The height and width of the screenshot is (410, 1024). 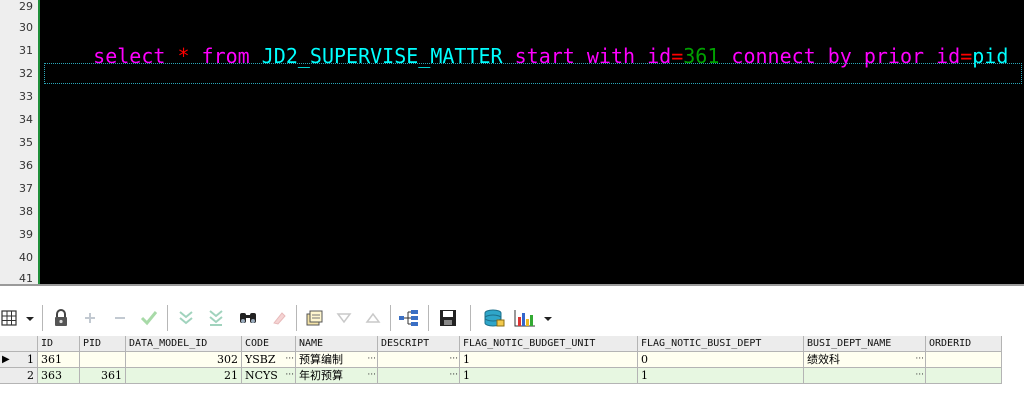 What do you see at coordinates (373, 318) in the screenshot?
I see `sort-asc-icon` at bounding box center [373, 318].